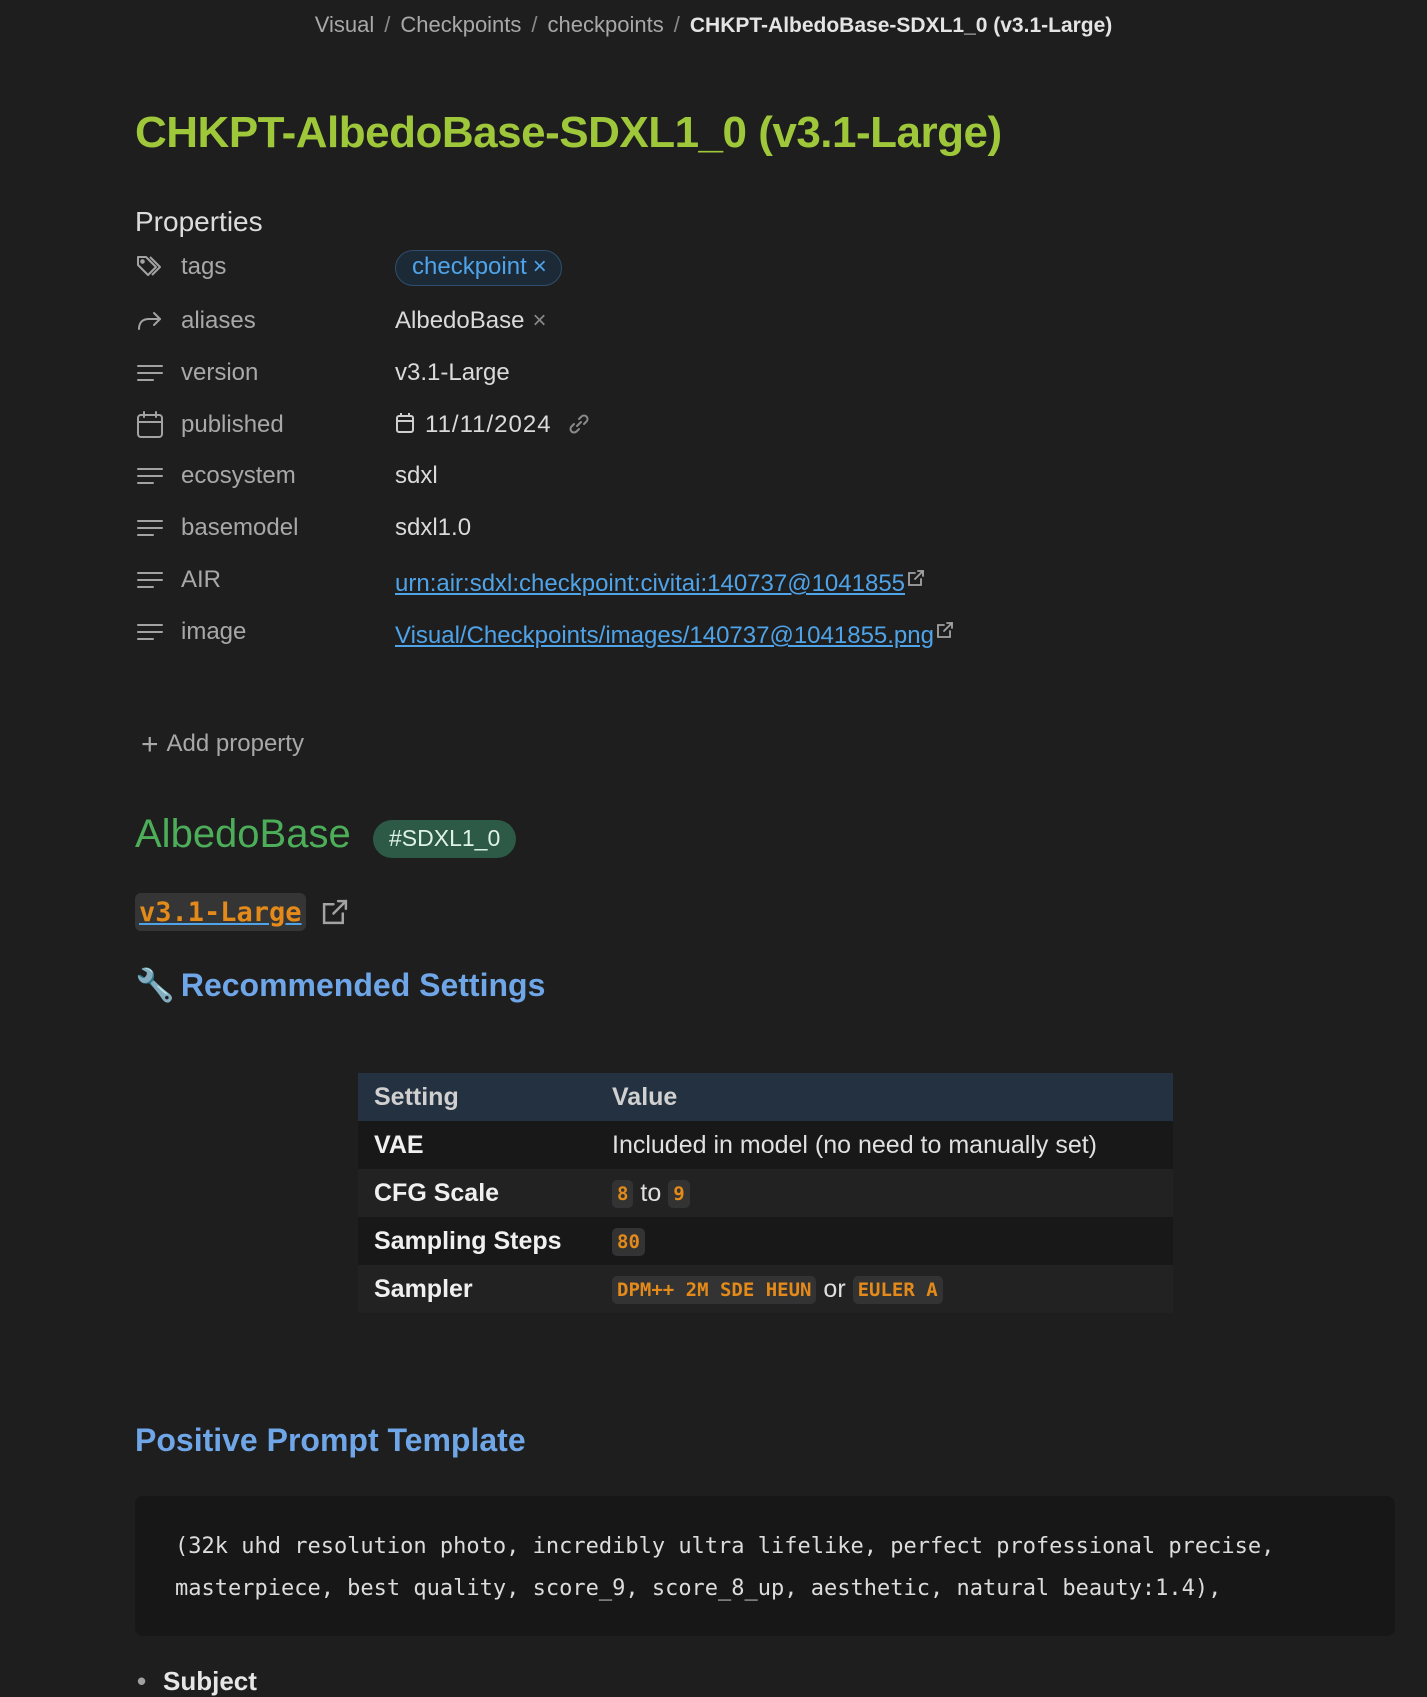  Describe the element at coordinates (714, 1289) in the screenshot. I see `inline-code: DPM++ 2M SDE HEUN` at that location.